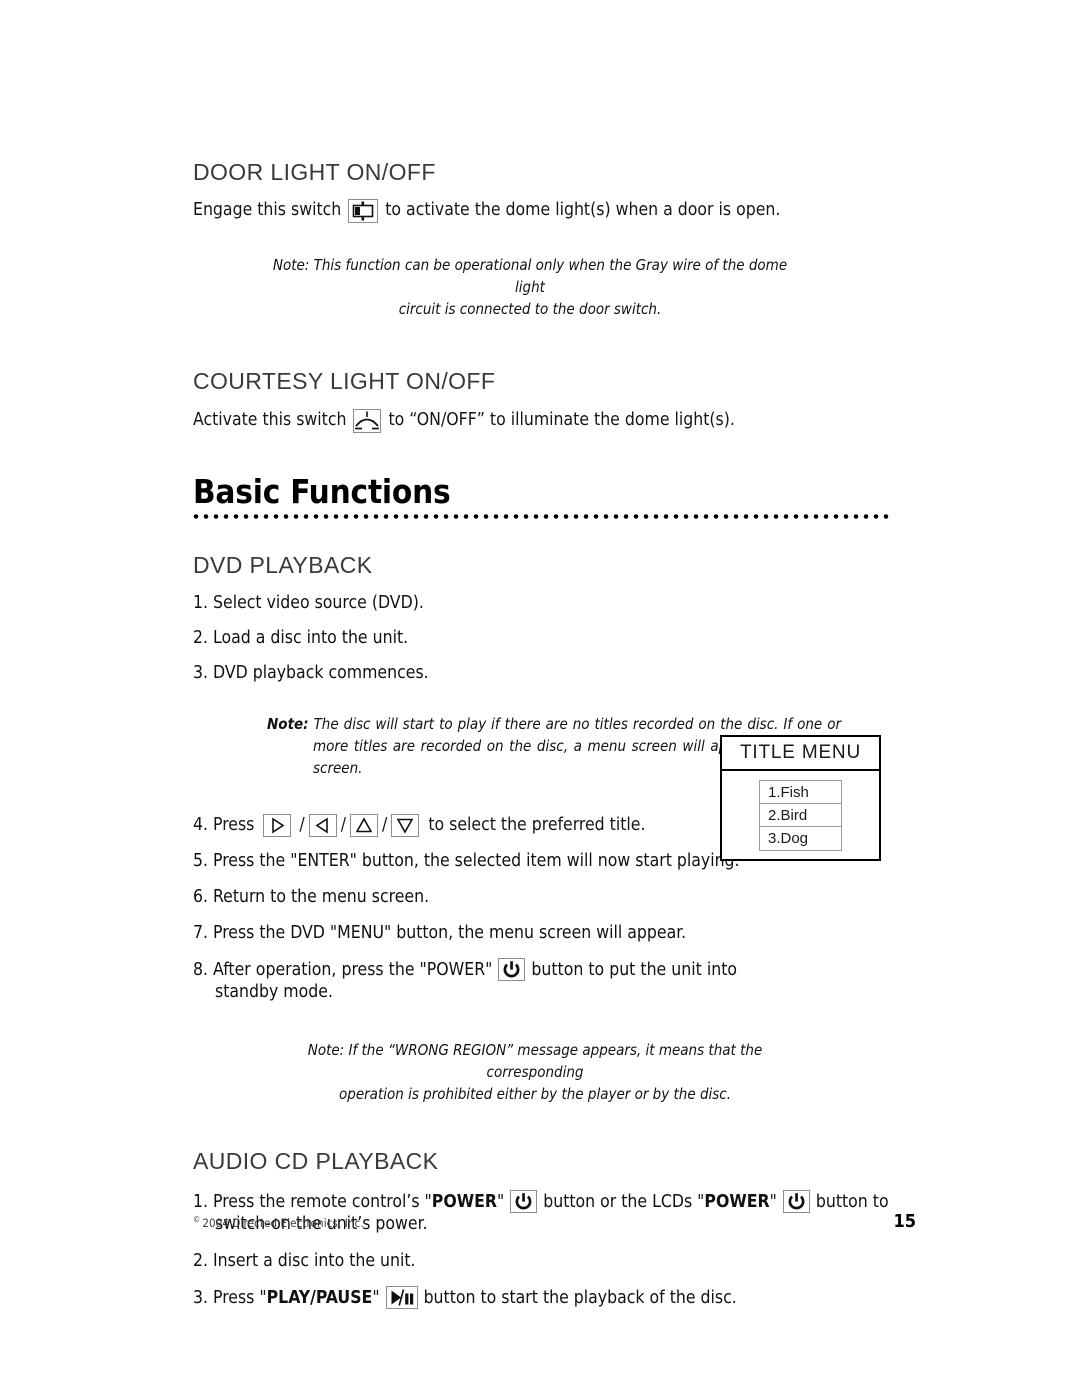  Describe the element at coordinates (301, 637) in the screenshot. I see `dvd-step-2: 2. Load a disc into the unit.` at that location.